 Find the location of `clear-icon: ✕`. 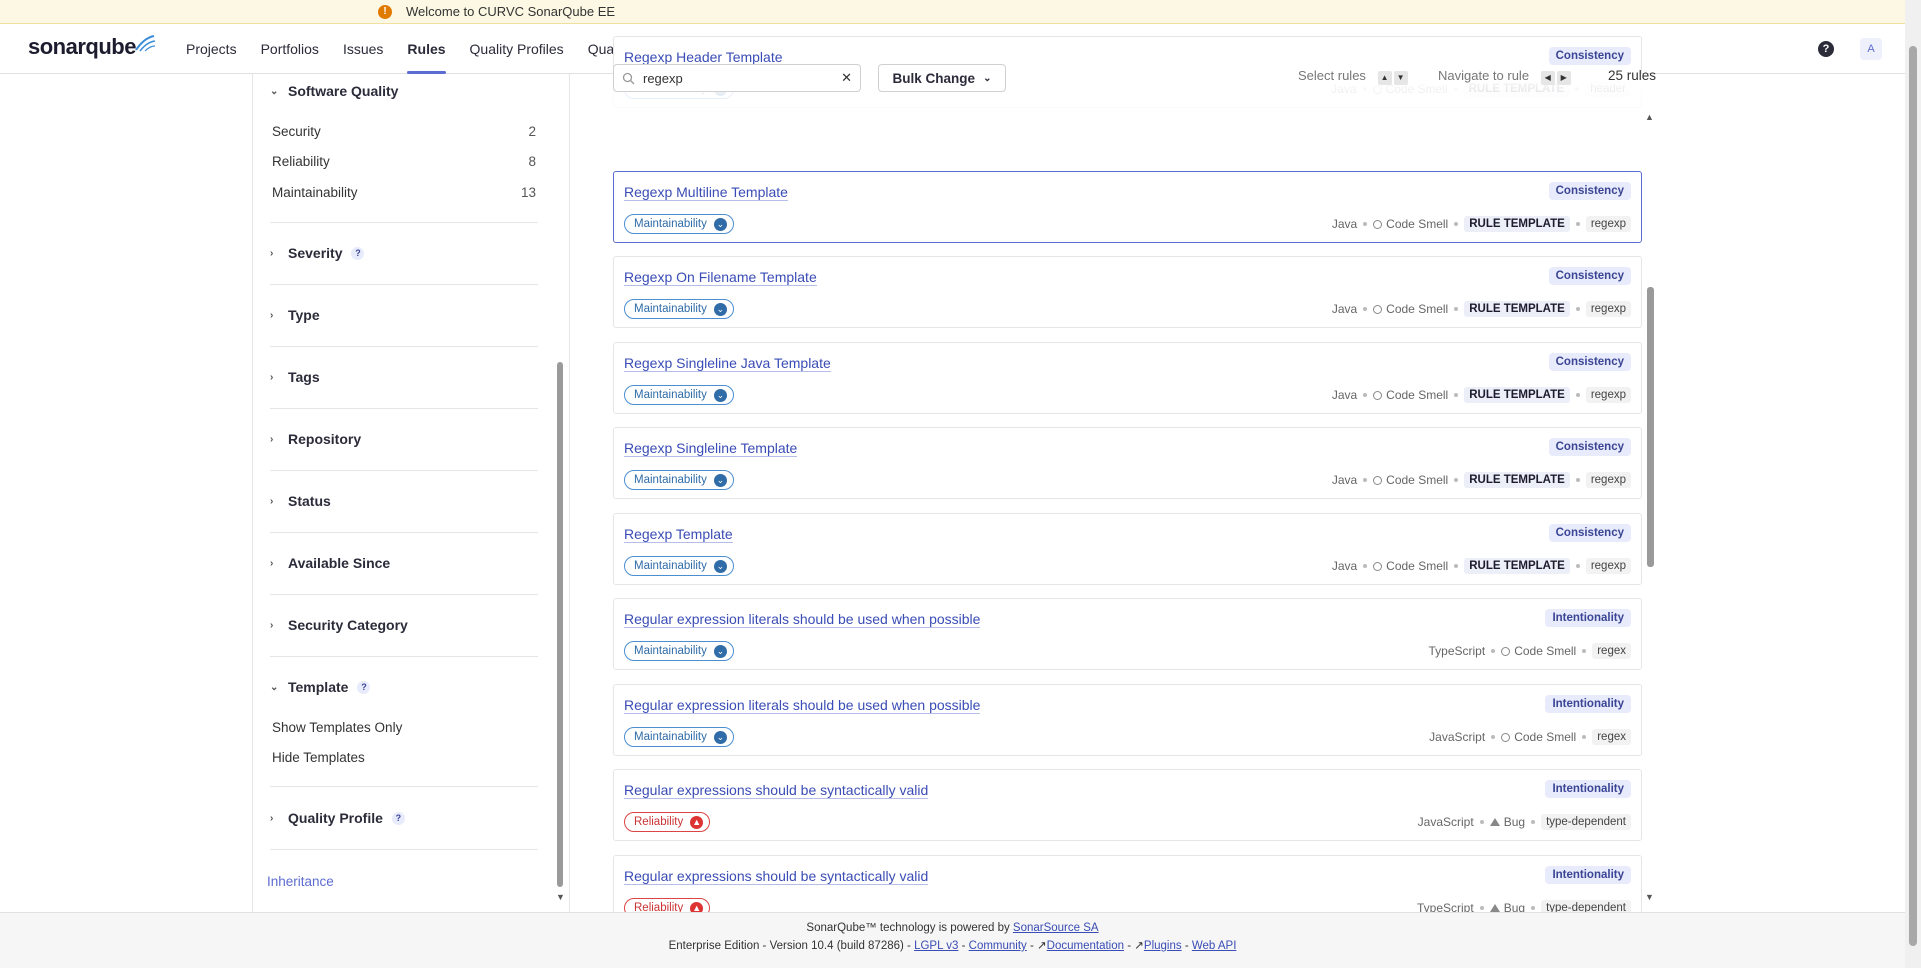

clear-icon: ✕ is located at coordinates (846, 78).